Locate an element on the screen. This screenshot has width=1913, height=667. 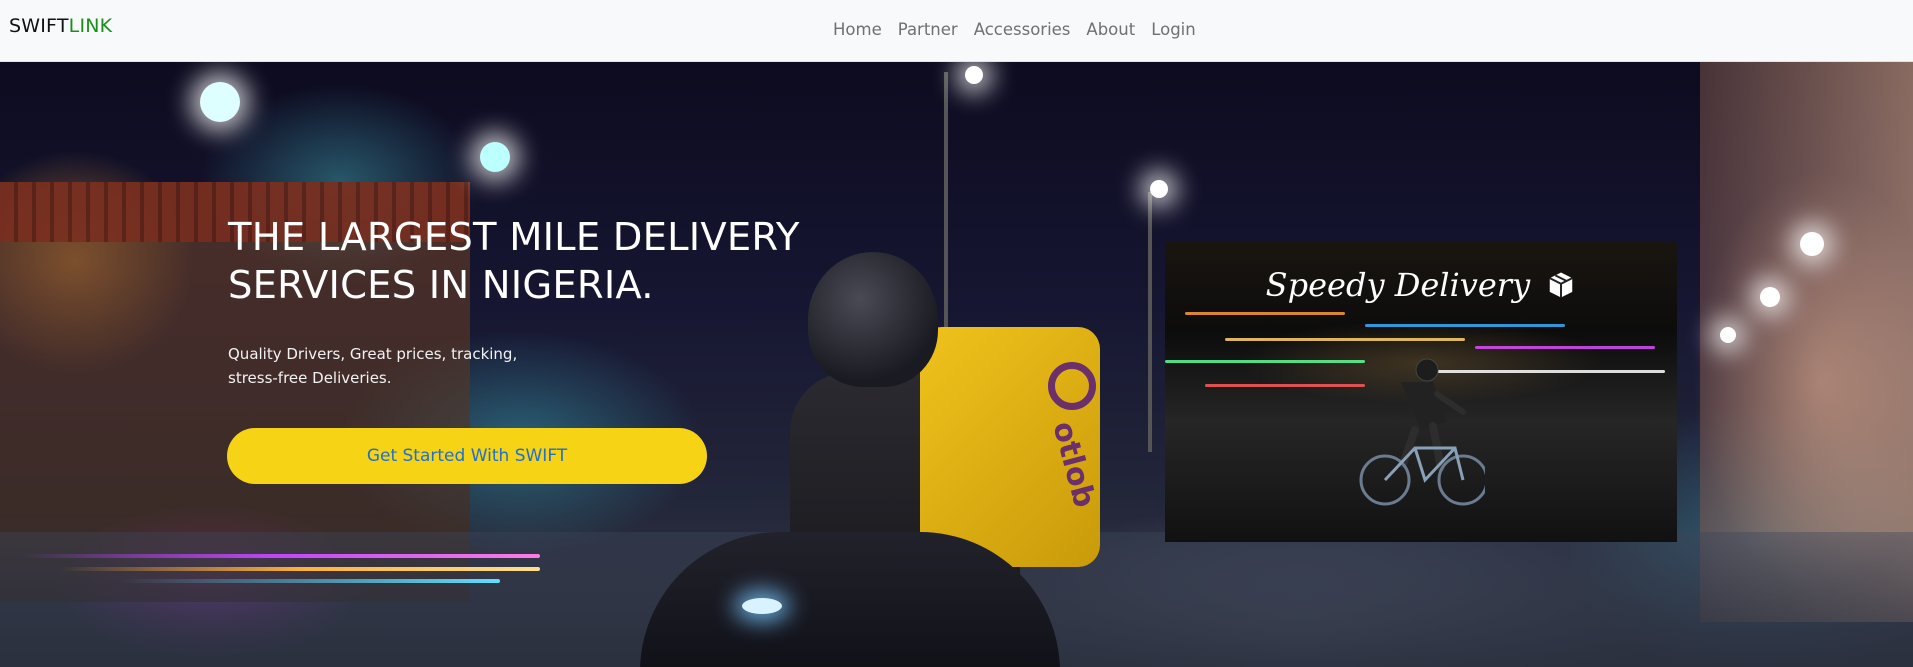
hero-title-line1: THE LARGEST MILE DELIVERY is located at coordinates (514, 237).